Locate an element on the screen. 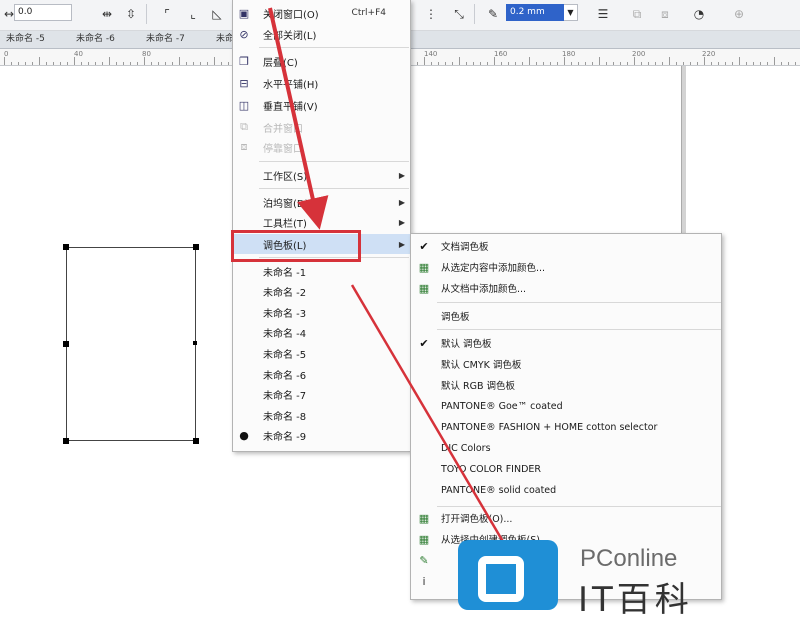 Image resolution: width=800 pixels, height=621 pixels. pconline-logo-mark is located at coordinates (501, 579).